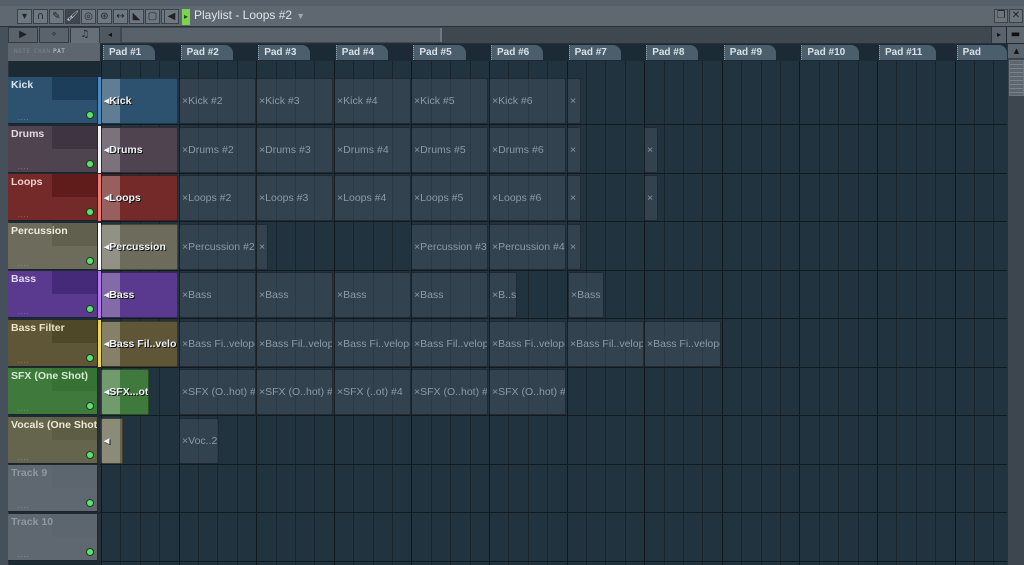 The width and height of the screenshot is (1024, 565). What do you see at coordinates (294, 198) in the screenshot?
I see `playlist-clip: ×Loops #3` at bounding box center [294, 198].